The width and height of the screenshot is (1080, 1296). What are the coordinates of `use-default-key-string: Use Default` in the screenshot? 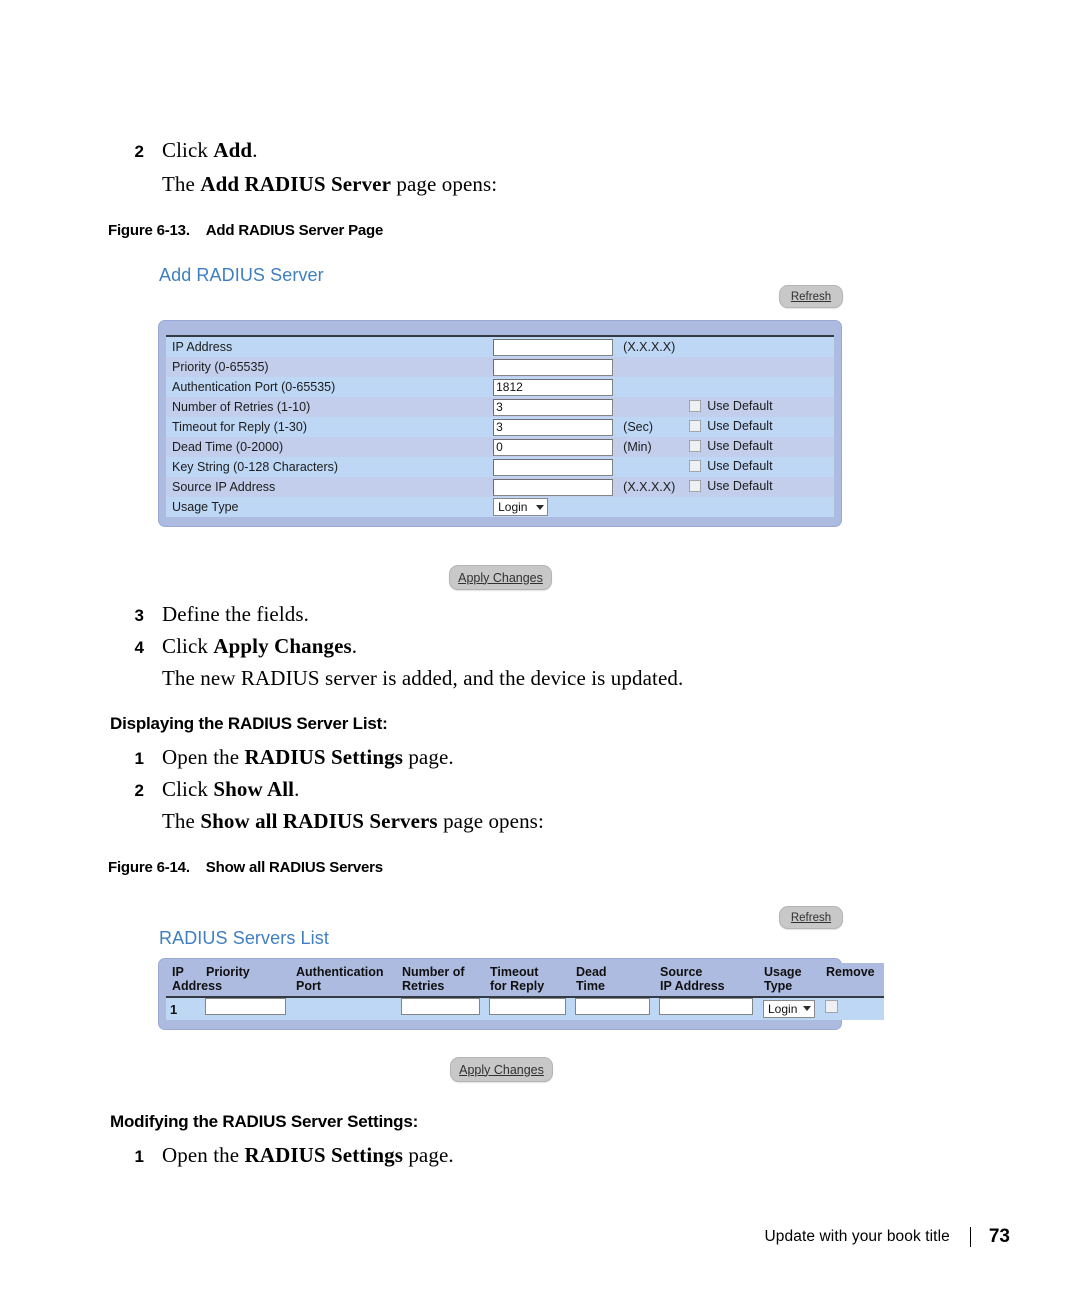 It's located at (731, 466).